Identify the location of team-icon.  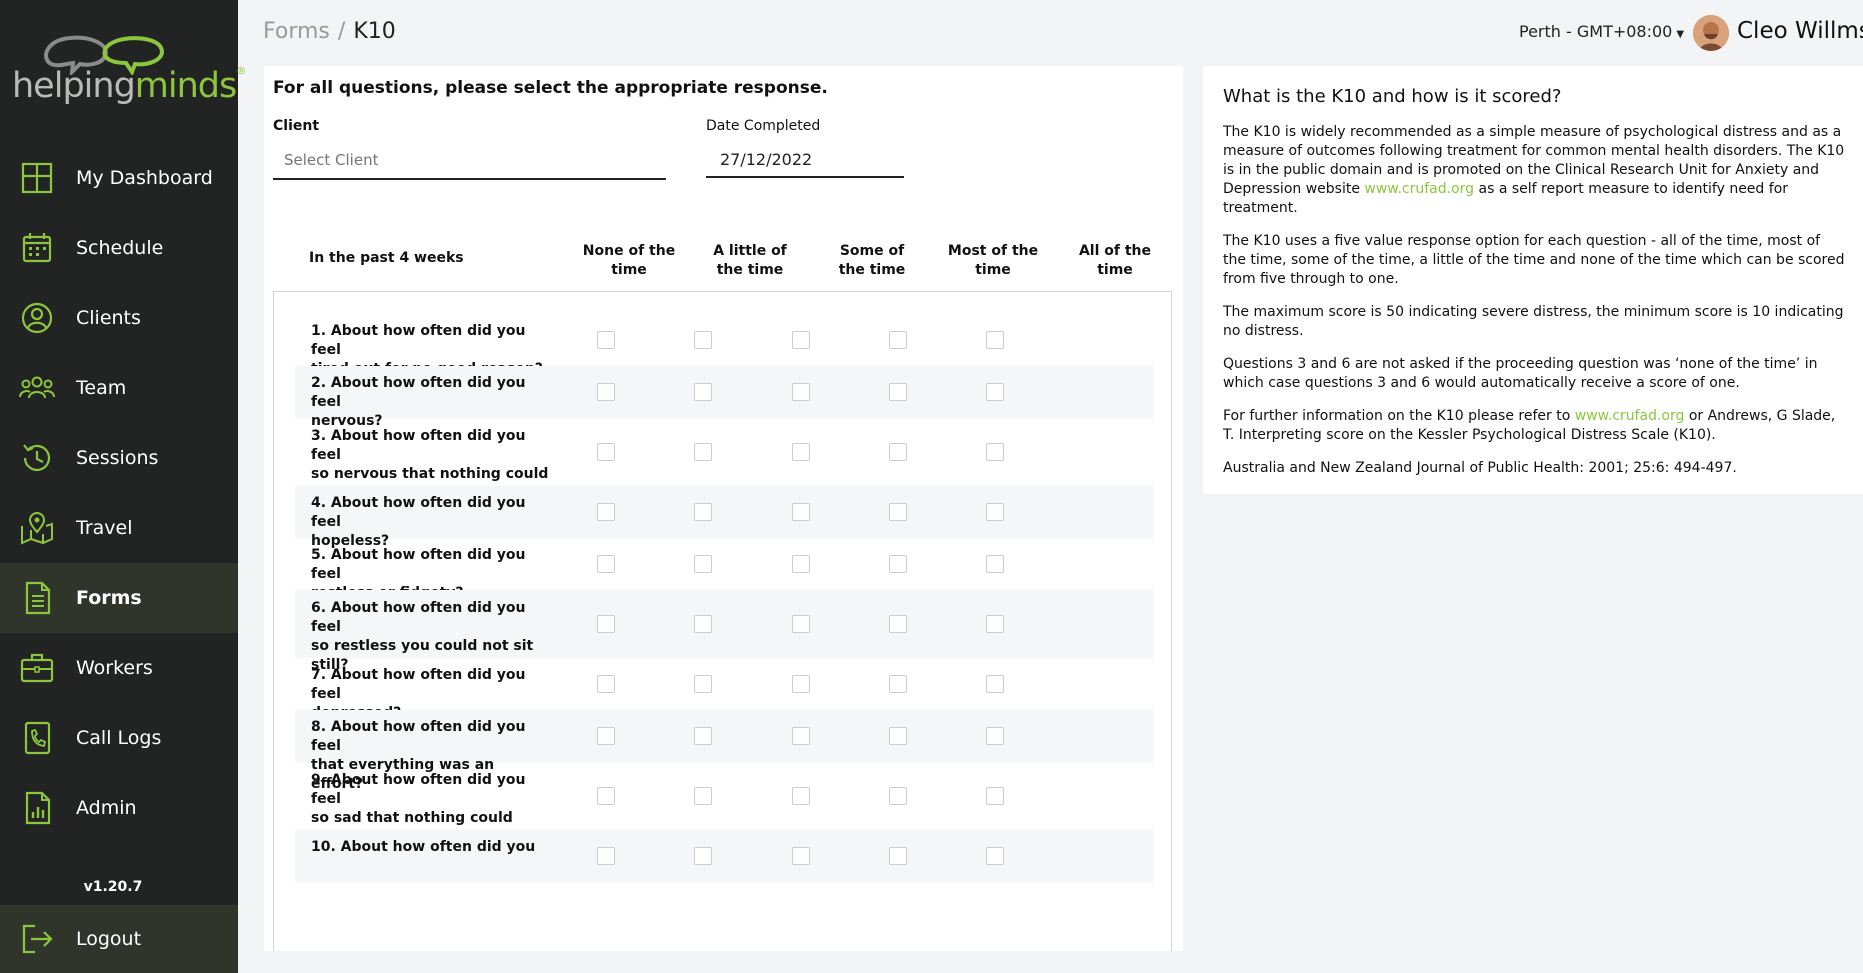
(37, 388).